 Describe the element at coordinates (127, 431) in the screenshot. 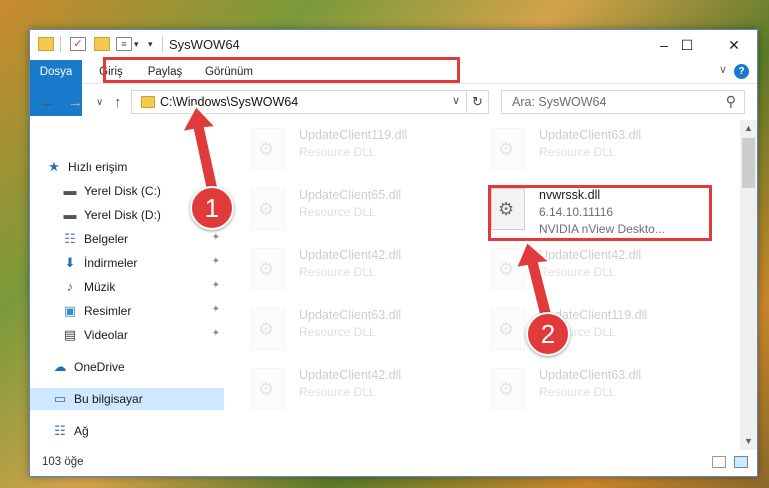

I see `sidebar-item-network: ☷ Ağ` at that location.